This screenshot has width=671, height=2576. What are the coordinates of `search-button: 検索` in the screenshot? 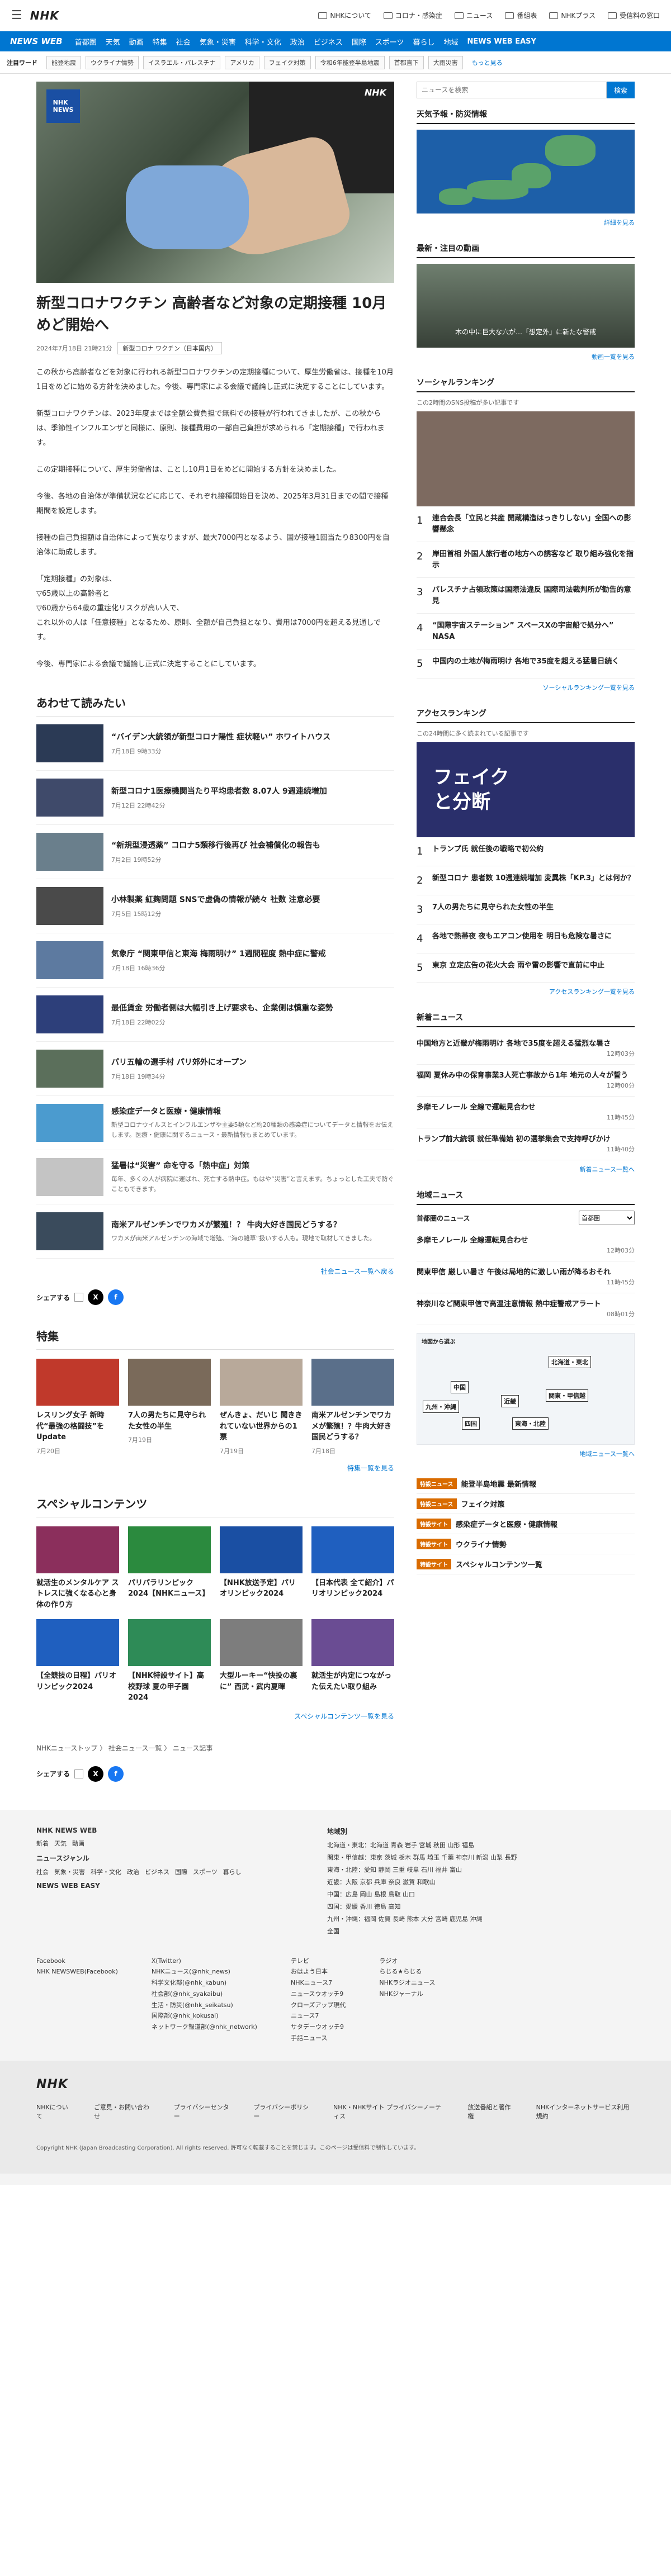 It's located at (621, 90).